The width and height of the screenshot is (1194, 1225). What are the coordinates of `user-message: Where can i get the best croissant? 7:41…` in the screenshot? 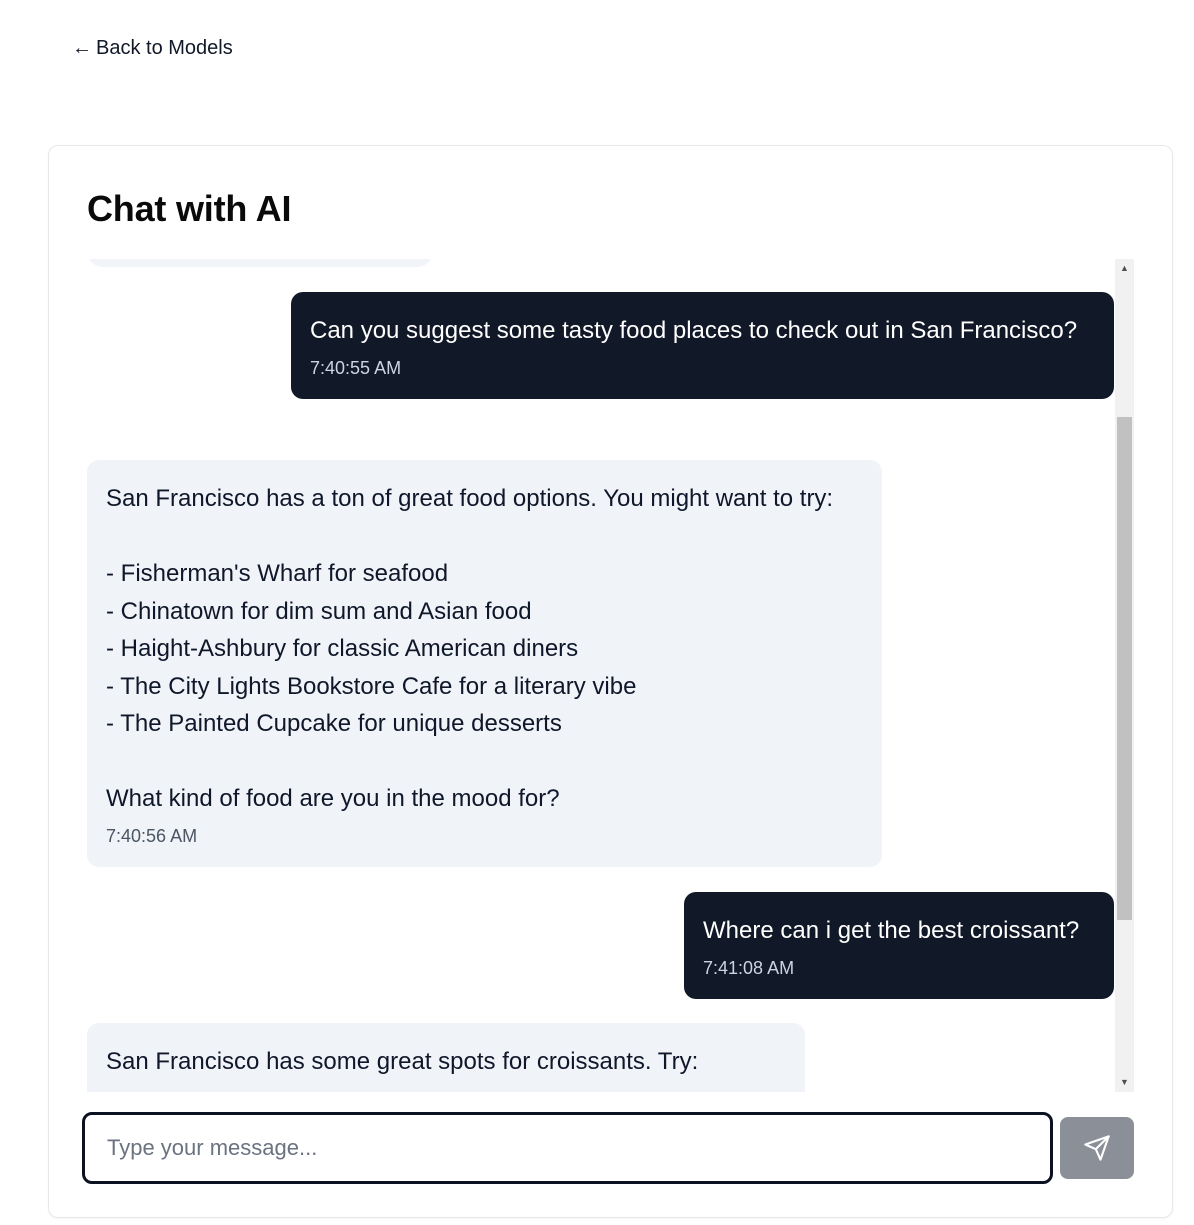 It's located at (899, 945).